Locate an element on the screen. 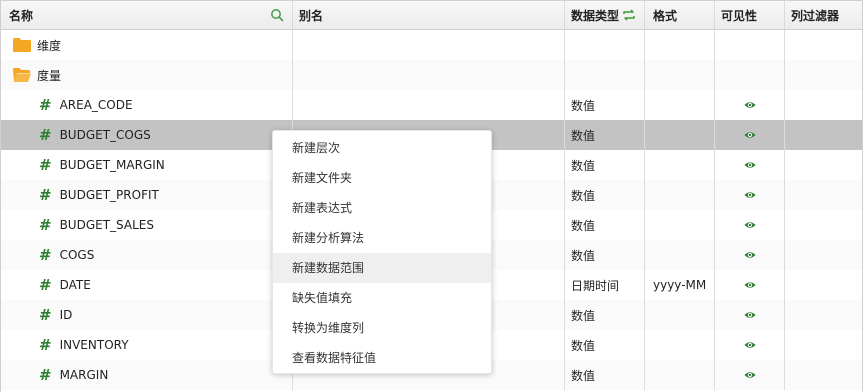 The height and width of the screenshot is (392, 868). header-column-filter-label: 列过滤器 is located at coordinates (815, 15).